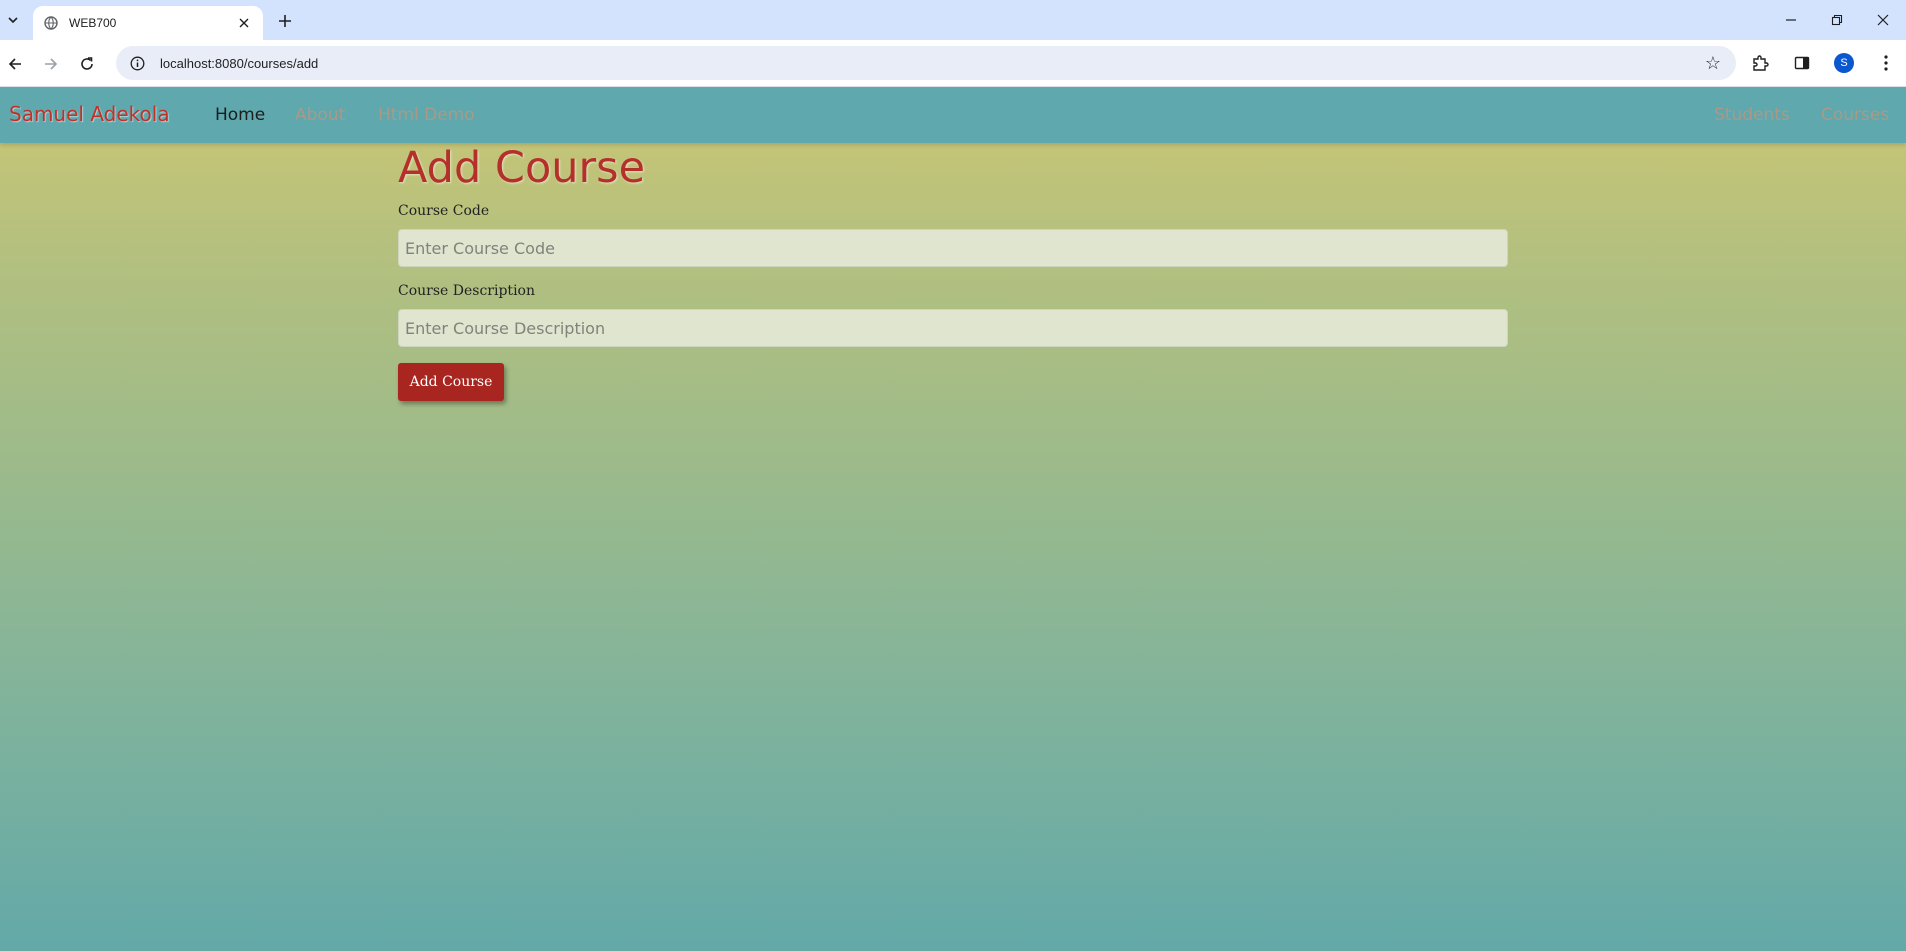 This screenshot has height=951, width=1906. I want to click on minimize-icon, so click(1791, 20).